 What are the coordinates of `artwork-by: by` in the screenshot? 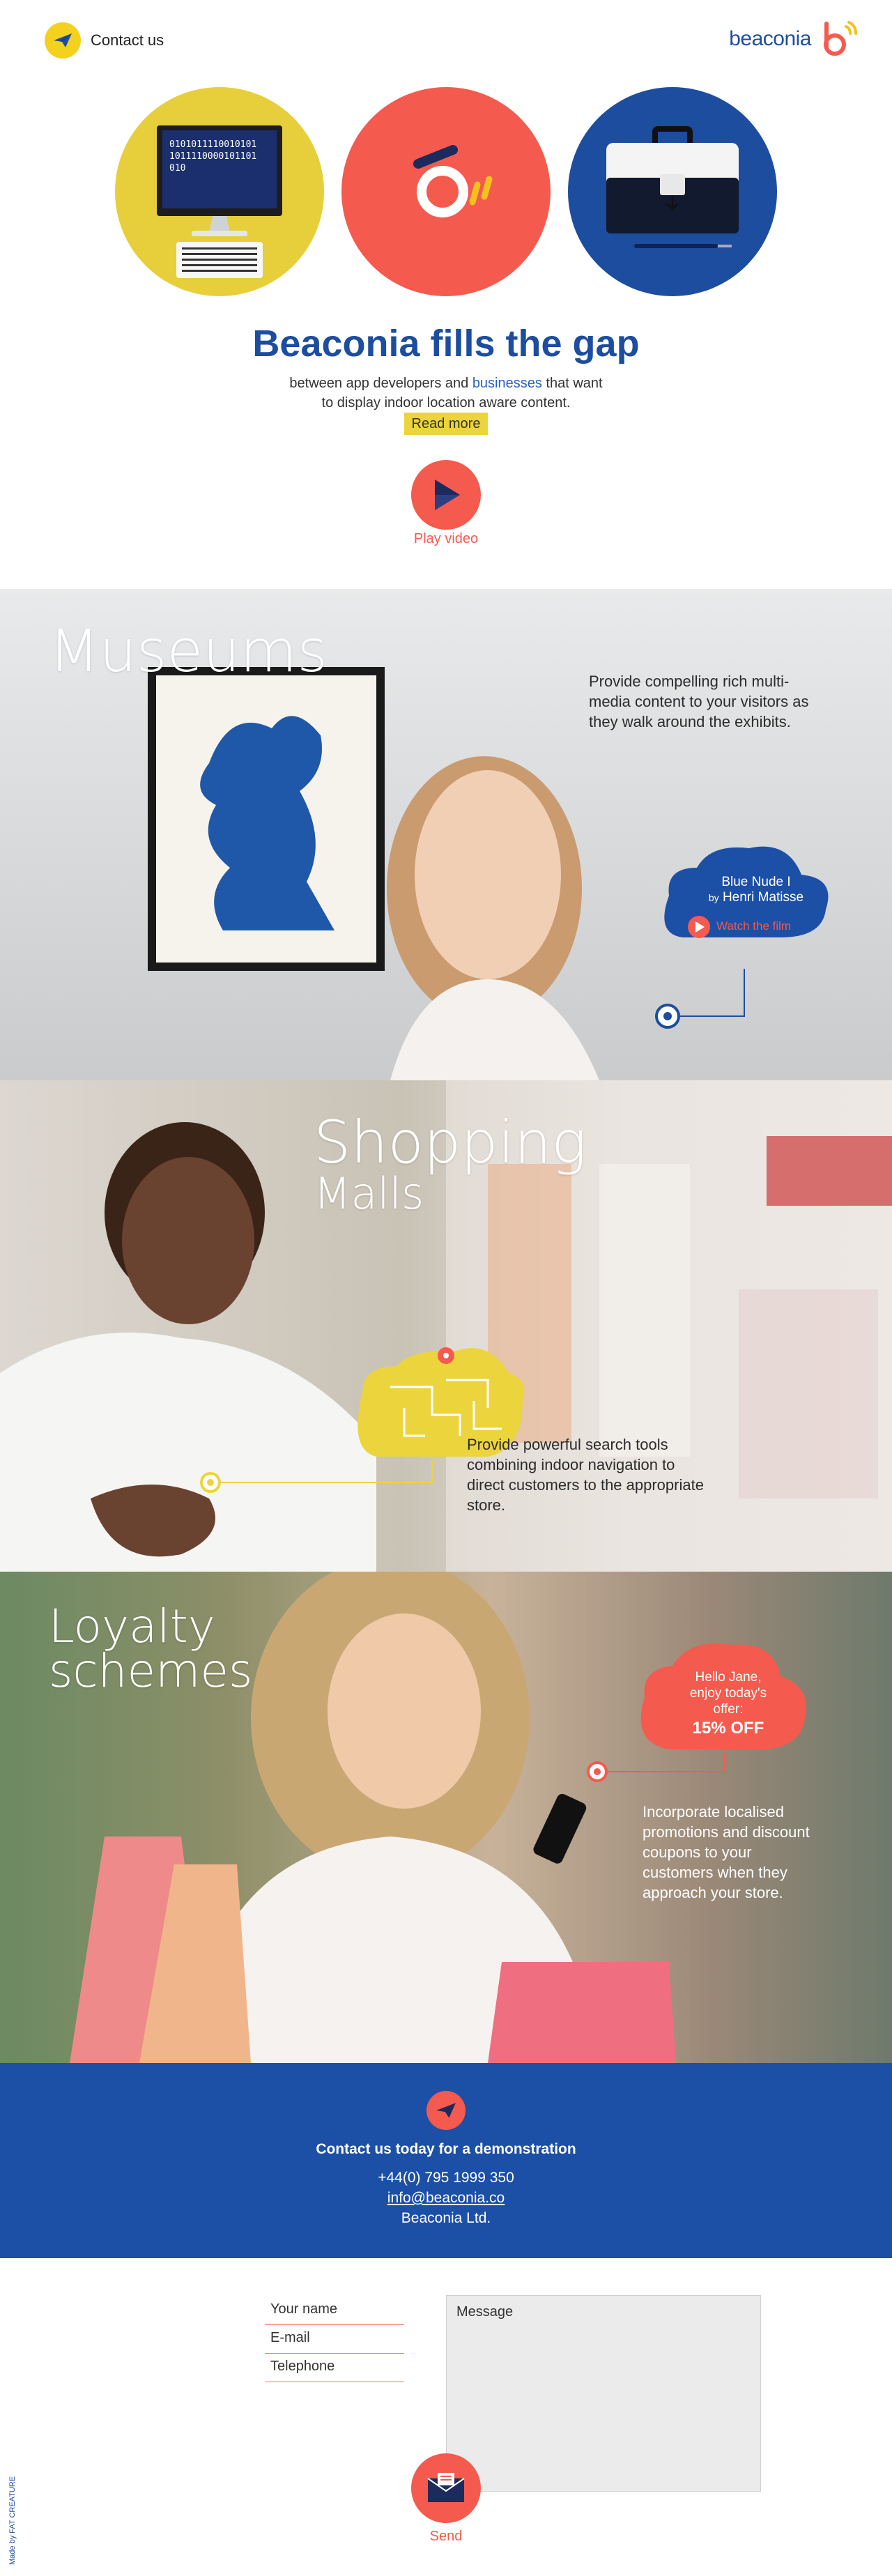 It's located at (713, 897).